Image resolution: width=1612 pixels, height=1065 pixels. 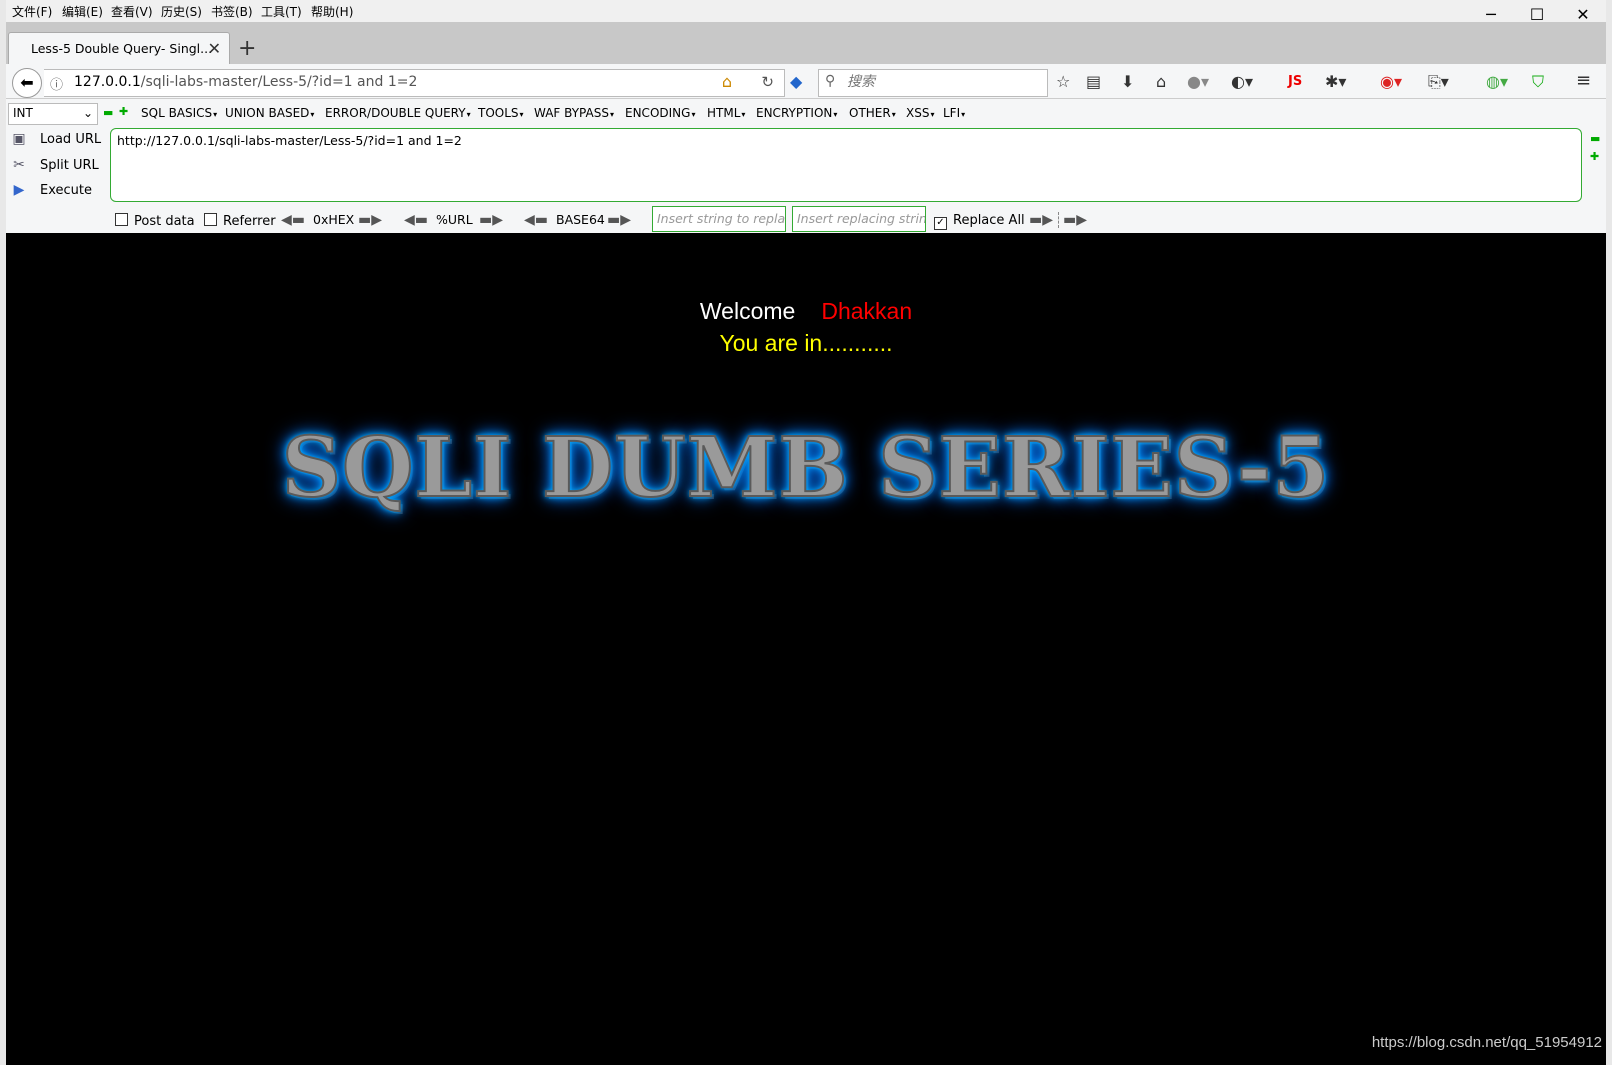 I want to click on hex-encode-arrow-icon: ▬▶, so click(x=370, y=220).